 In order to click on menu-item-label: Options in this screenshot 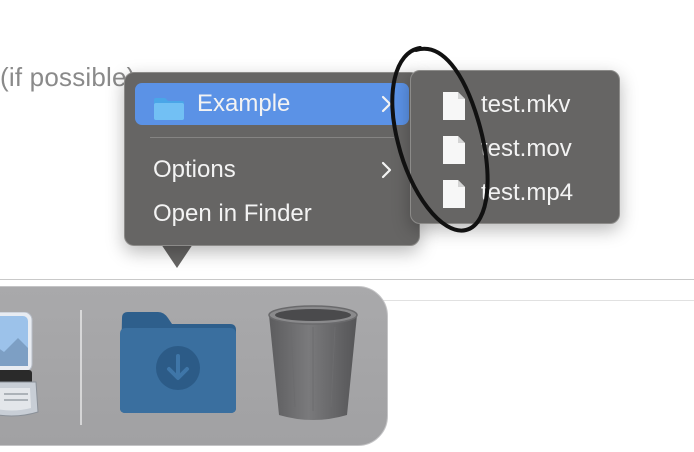, I will do `click(194, 169)`.